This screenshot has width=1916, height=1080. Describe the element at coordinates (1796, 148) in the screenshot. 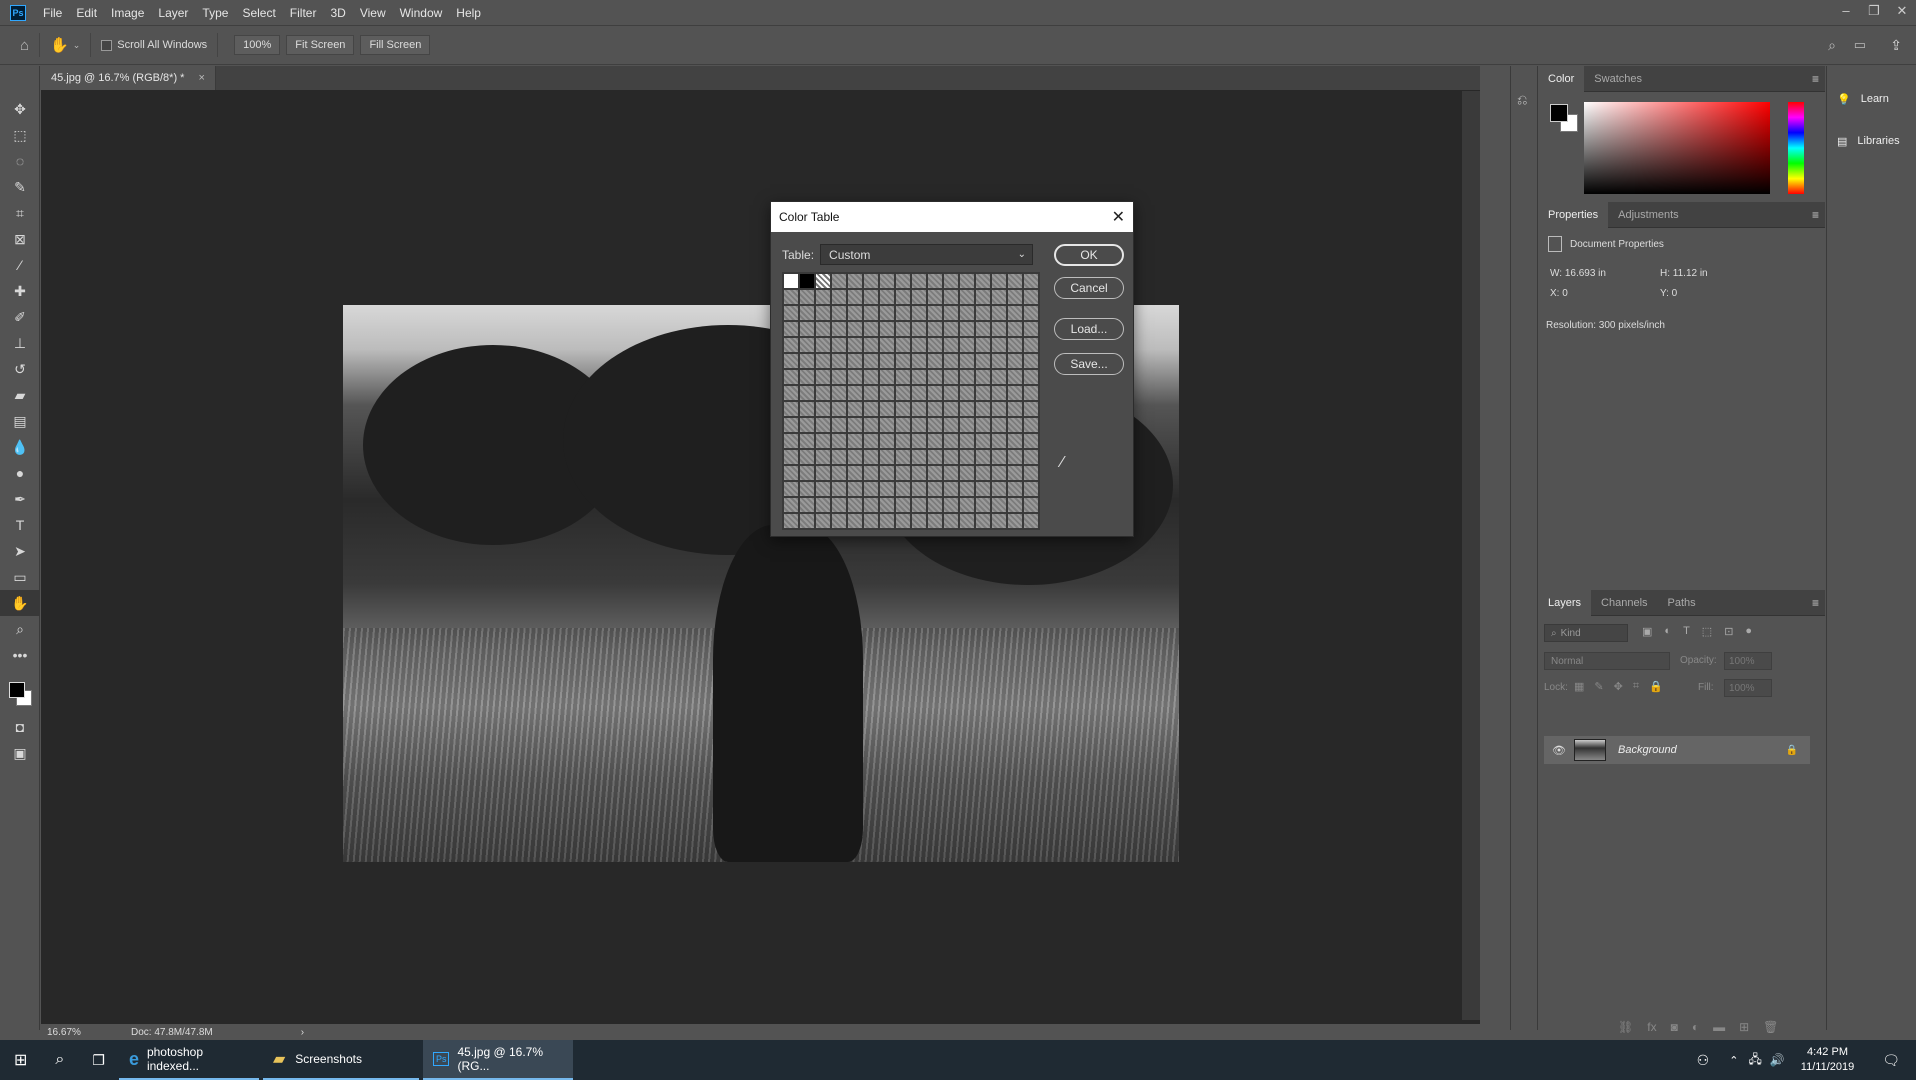

I see `hue-slider` at that location.